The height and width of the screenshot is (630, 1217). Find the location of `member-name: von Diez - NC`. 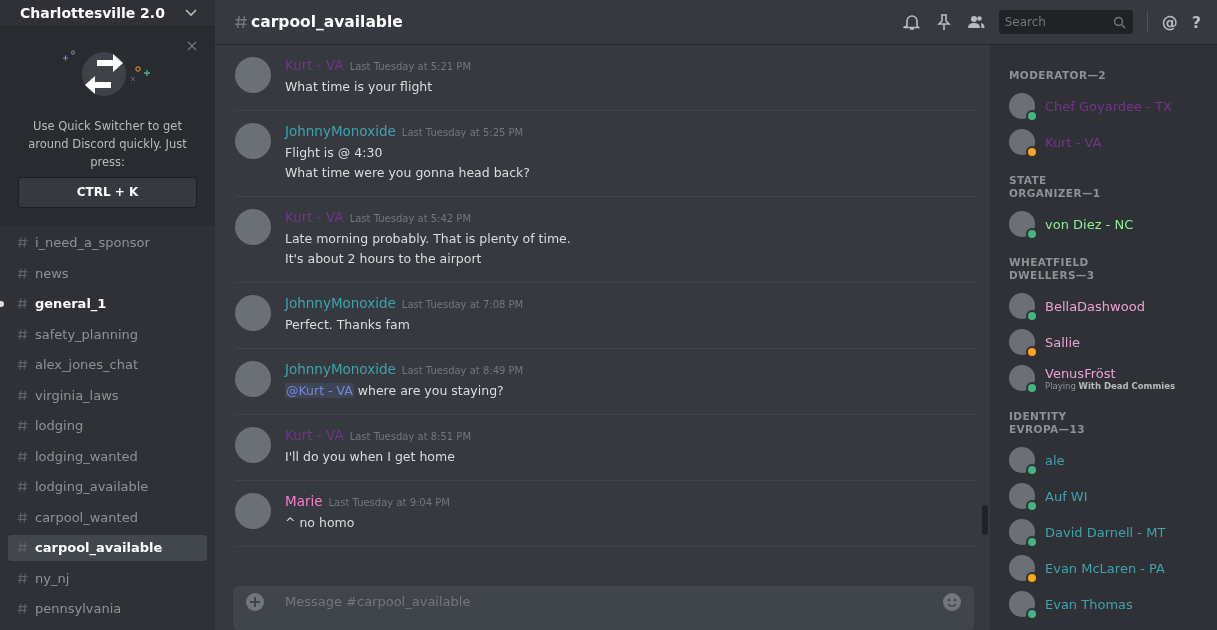

member-name: von Diez - NC is located at coordinates (1089, 224).